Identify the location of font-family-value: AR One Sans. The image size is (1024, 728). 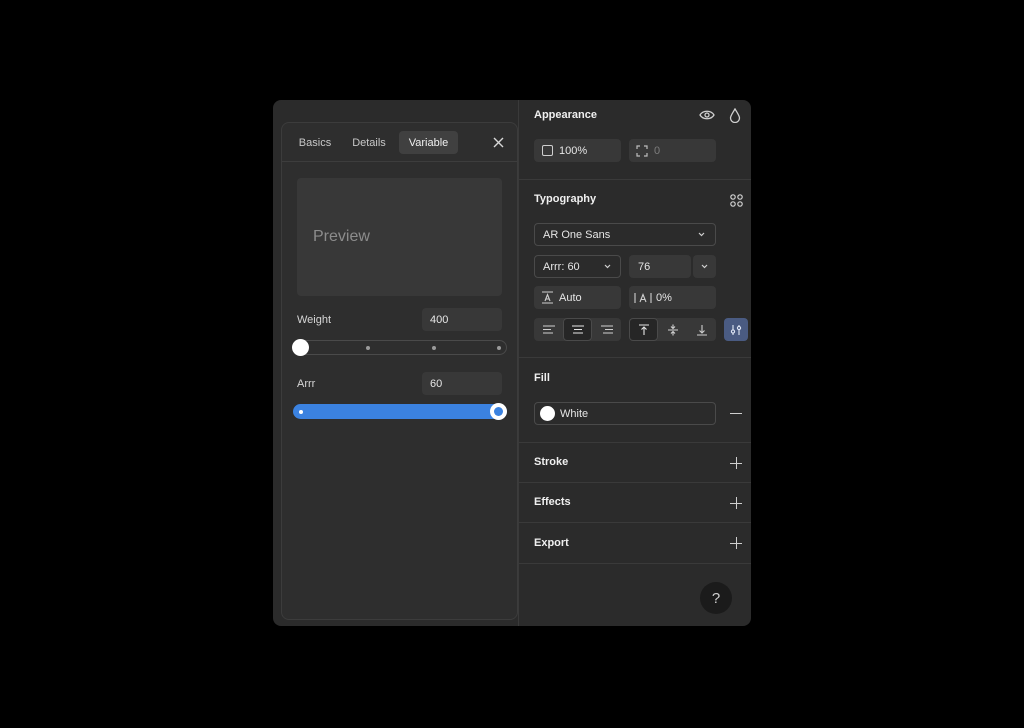
(577, 234).